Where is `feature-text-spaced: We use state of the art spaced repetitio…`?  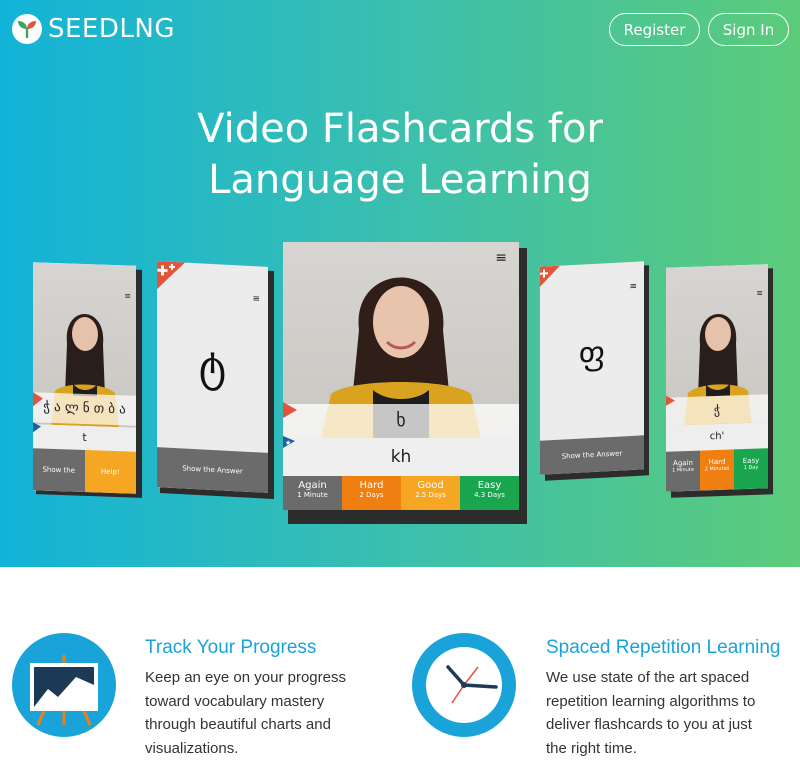 feature-text-spaced: We use state of the art spaced repetitio… is located at coordinates (650, 713).